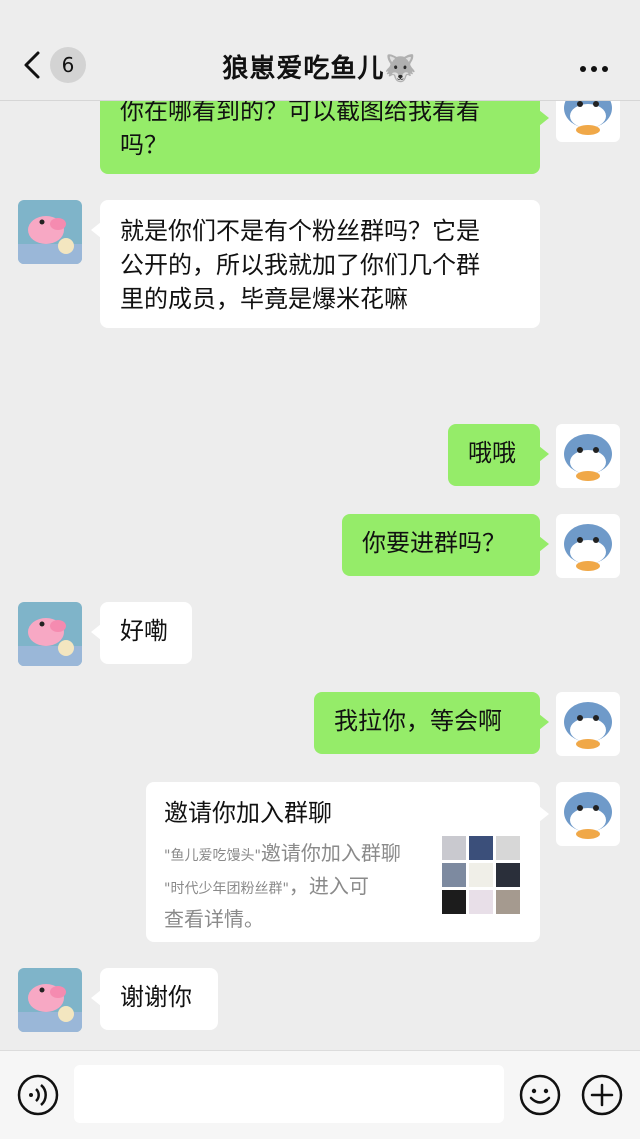 The image size is (640, 1139). Describe the element at coordinates (320, 50) in the screenshot. I see `chat-header: 6 狼崽爱吃鱼儿🐺` at that location.